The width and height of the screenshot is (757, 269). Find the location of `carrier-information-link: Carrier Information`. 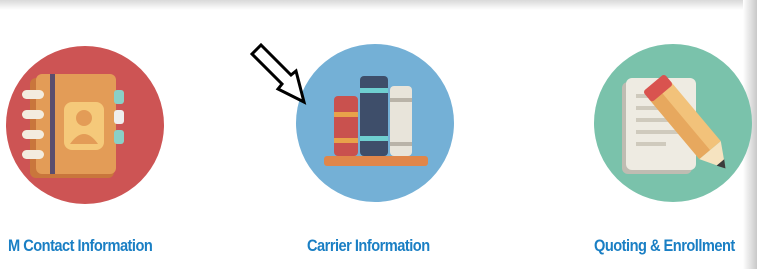

carrier-information-link: Carrier Information is located at coordinates (368, 246).